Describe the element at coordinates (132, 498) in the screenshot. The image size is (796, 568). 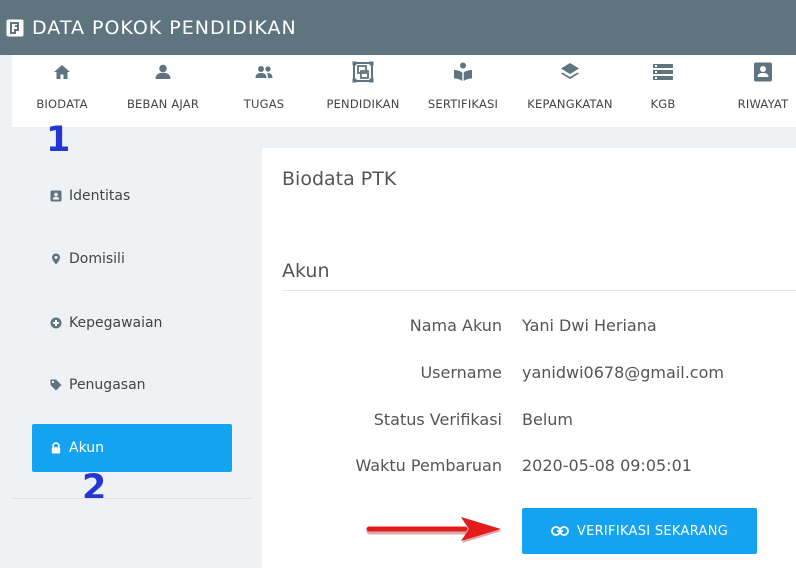
I see `sidebar-divider` at that location.